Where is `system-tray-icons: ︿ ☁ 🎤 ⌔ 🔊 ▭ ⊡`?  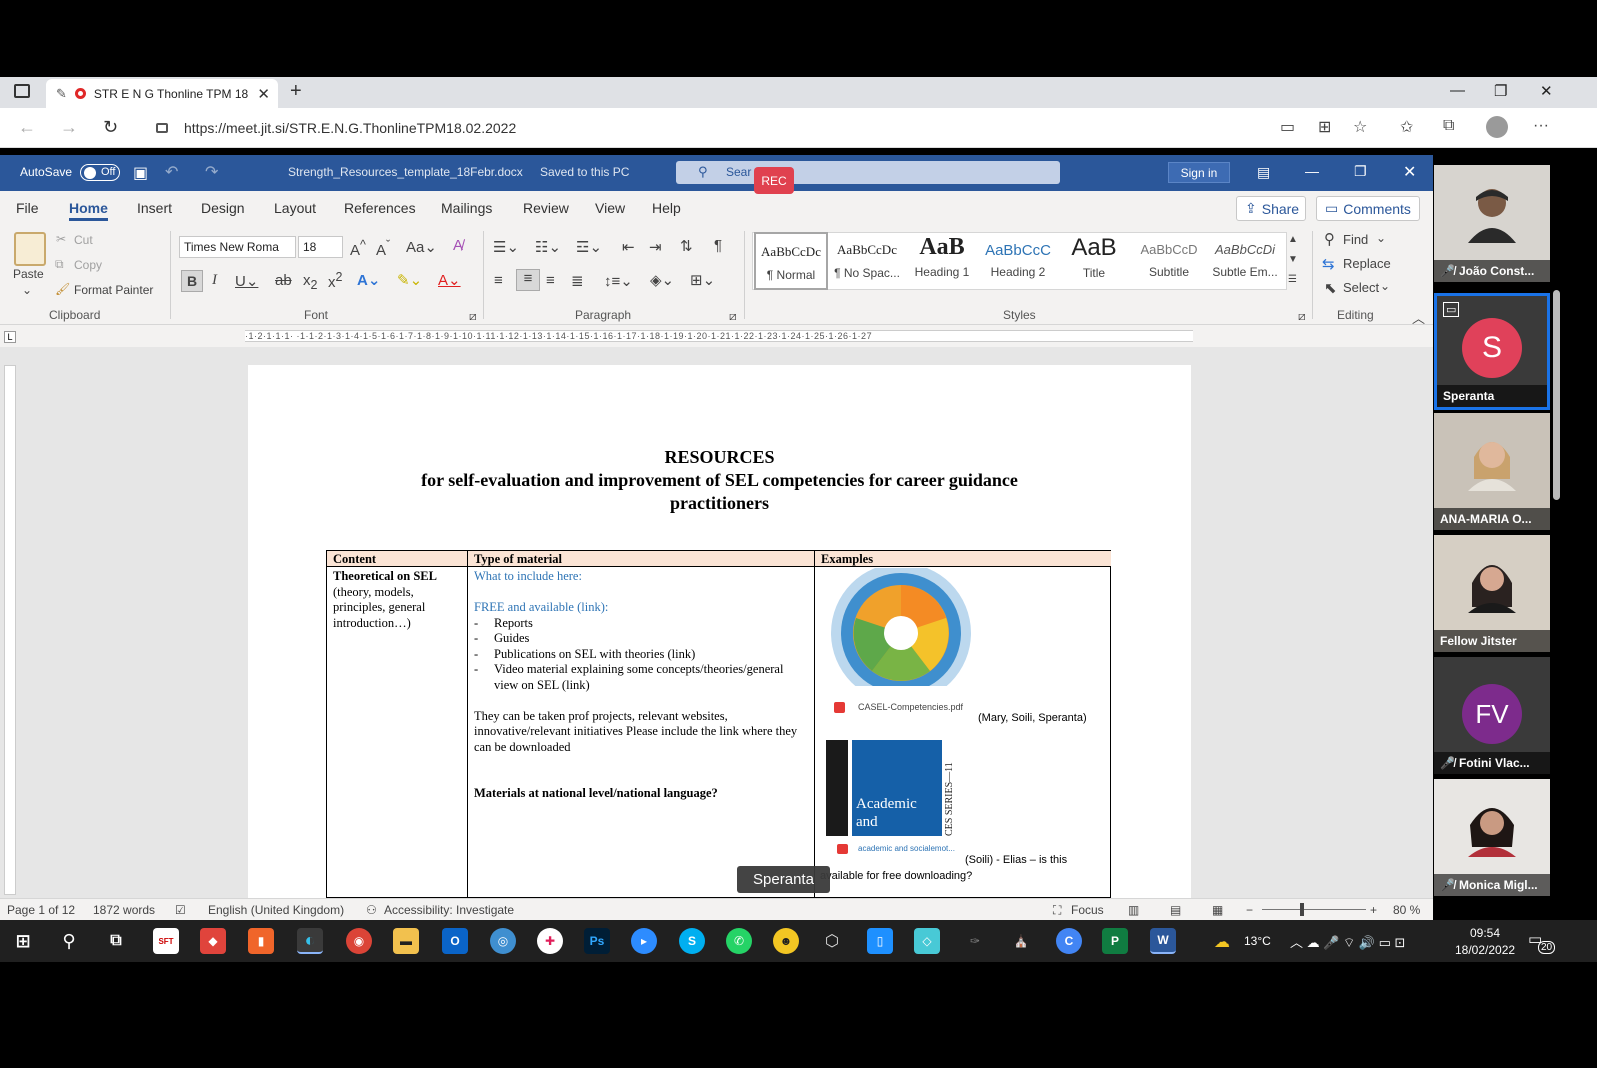 system-tray-icons: ︿ ☁ 🎤 ⌔ 🔊 ▭ ⊡ is located at coordinates (1347, 941).